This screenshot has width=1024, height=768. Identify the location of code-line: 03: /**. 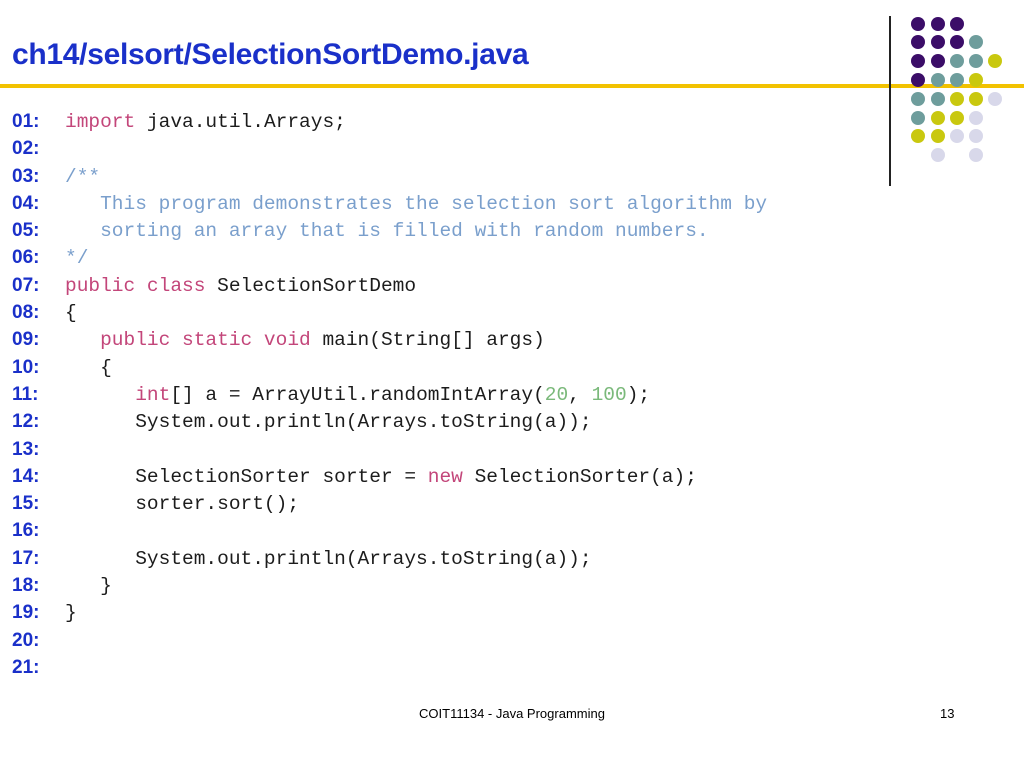
(389, 176).